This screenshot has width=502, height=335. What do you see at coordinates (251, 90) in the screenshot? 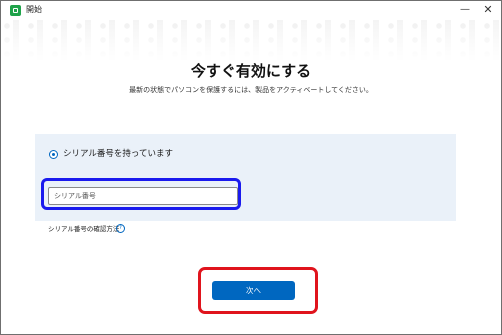
I see `page-subtitle: 最新の状態でパソコンを保護するには、製品をアクティベートしてください。` at bounding box center [251, 90].